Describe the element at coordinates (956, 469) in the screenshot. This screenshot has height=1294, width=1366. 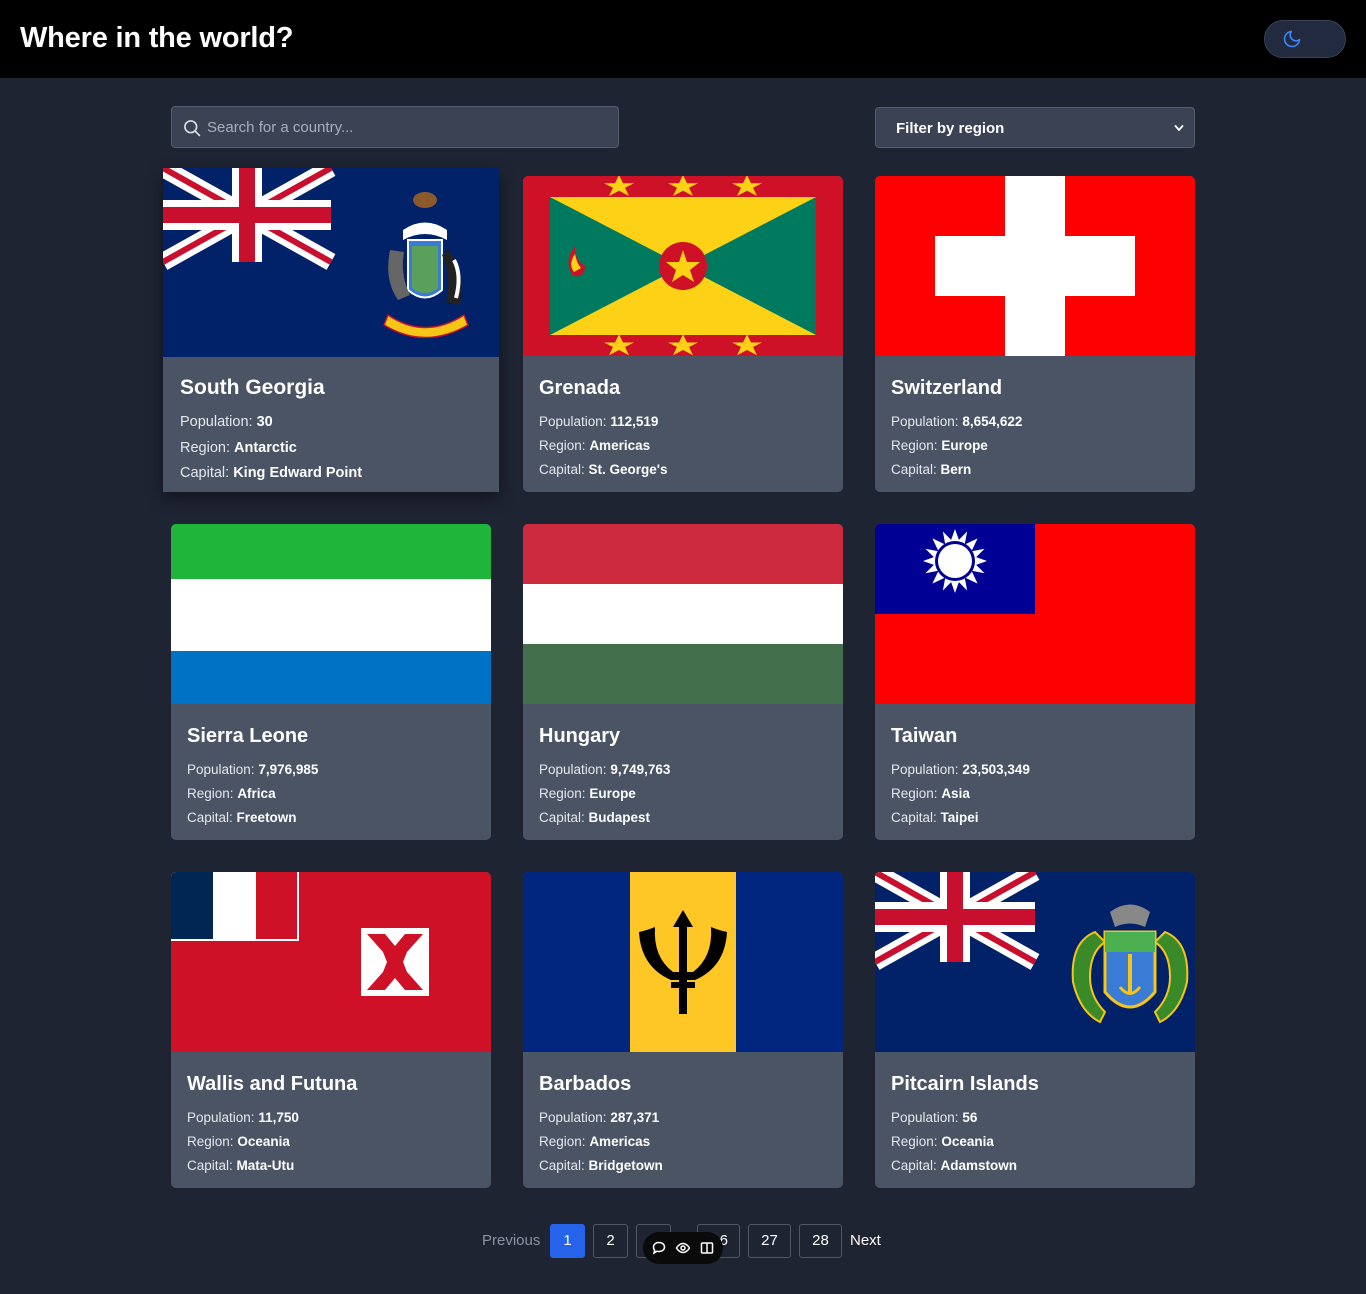
I see `capital-value: Bern` at that location.